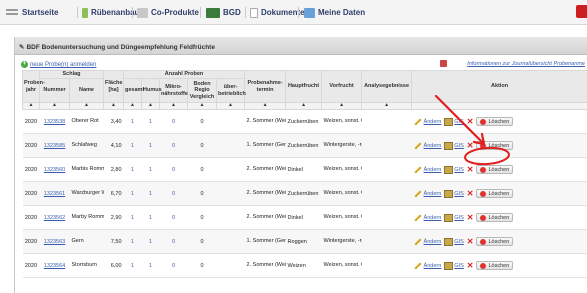  What do you see at coordinates (223, 12) in the screenshot?
I see `nav-bgd: BGD` at bounding box center [223, 12].